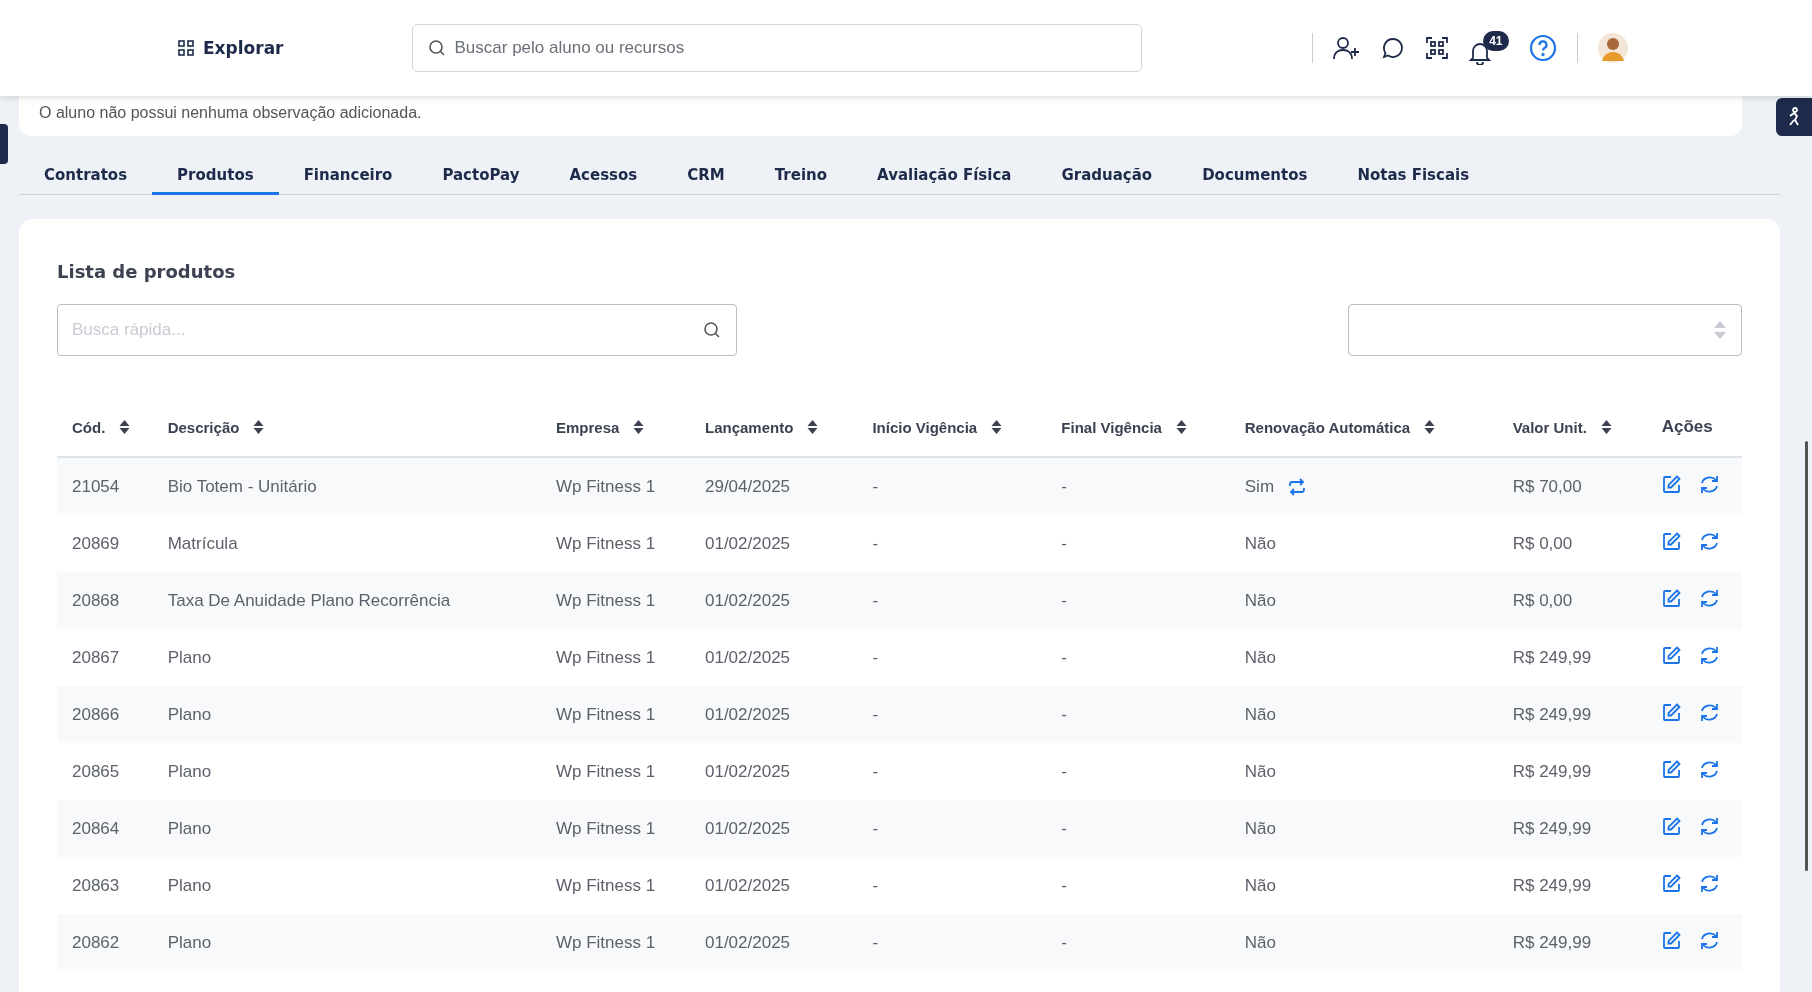 The height and width of the screenshot is (992, 1812). Describe the element at coordinates (86, 175) in the screenshot. I see `tab: Contratos` at that location.